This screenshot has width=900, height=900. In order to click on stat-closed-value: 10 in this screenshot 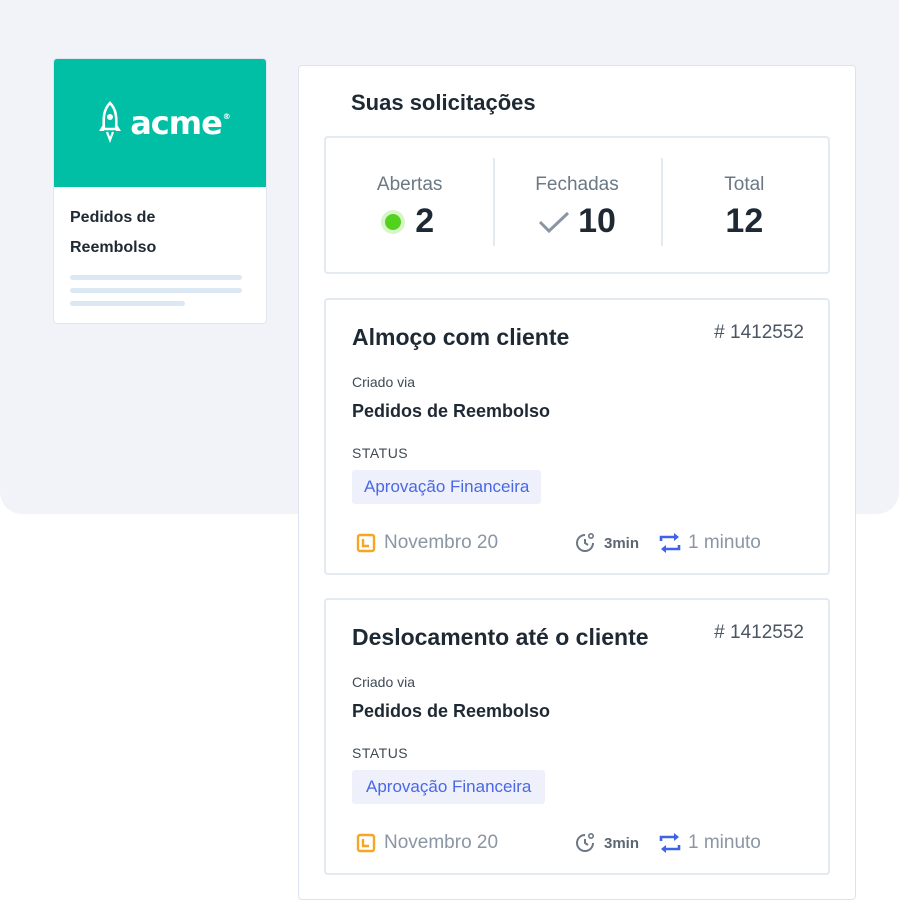, I will do `click(597, 221)`.